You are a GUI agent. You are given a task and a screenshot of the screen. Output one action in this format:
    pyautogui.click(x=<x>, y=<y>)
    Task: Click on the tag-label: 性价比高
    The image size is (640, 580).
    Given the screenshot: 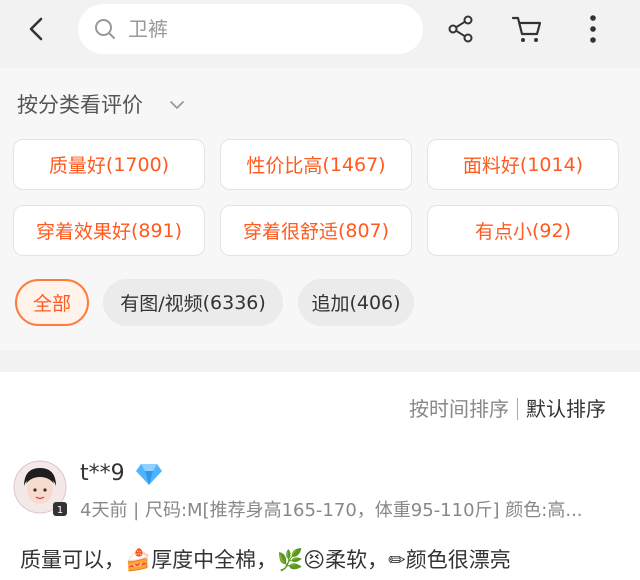 What is the action you would take?
    pyautogui.click(x=284, y=166)
    